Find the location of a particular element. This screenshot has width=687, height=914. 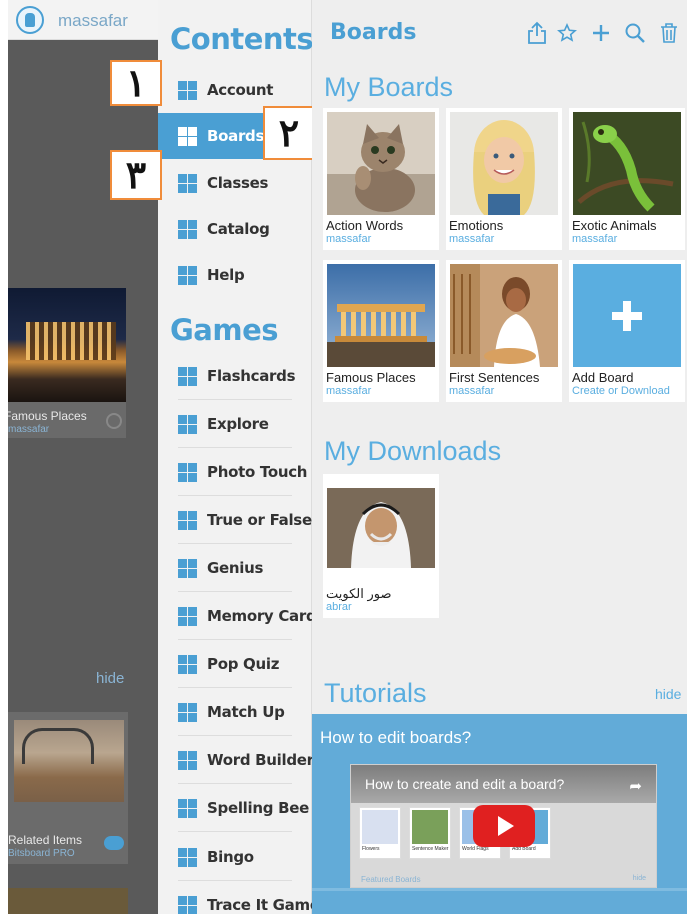

menu-item-classes: Classes is located at coordinates (235, 183).